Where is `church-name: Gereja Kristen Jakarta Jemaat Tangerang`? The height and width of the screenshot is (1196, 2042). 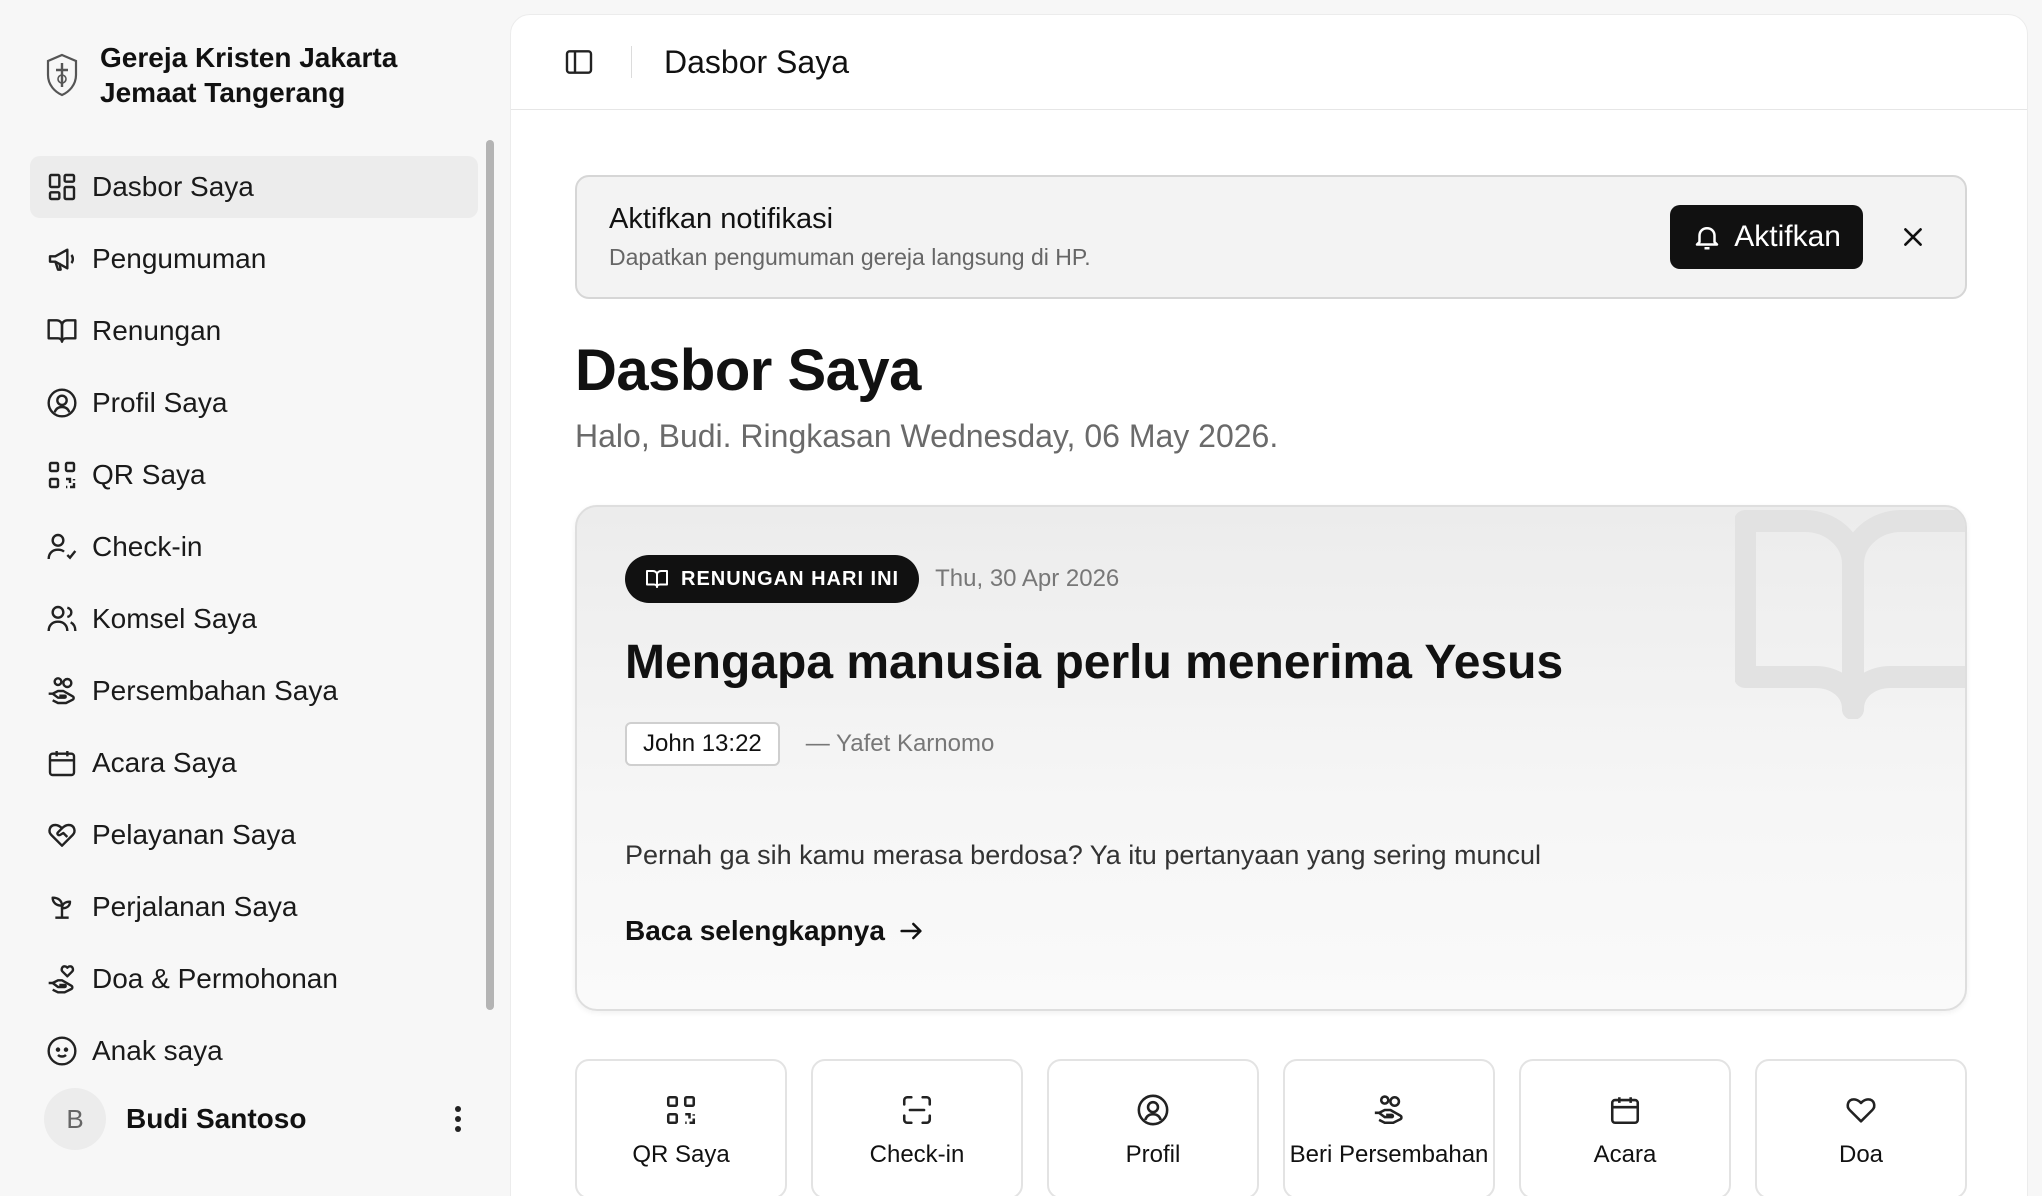 church-name: Gereja Kristen Jakarta Jemaat Tangerang is located at coordinates (280, 75).